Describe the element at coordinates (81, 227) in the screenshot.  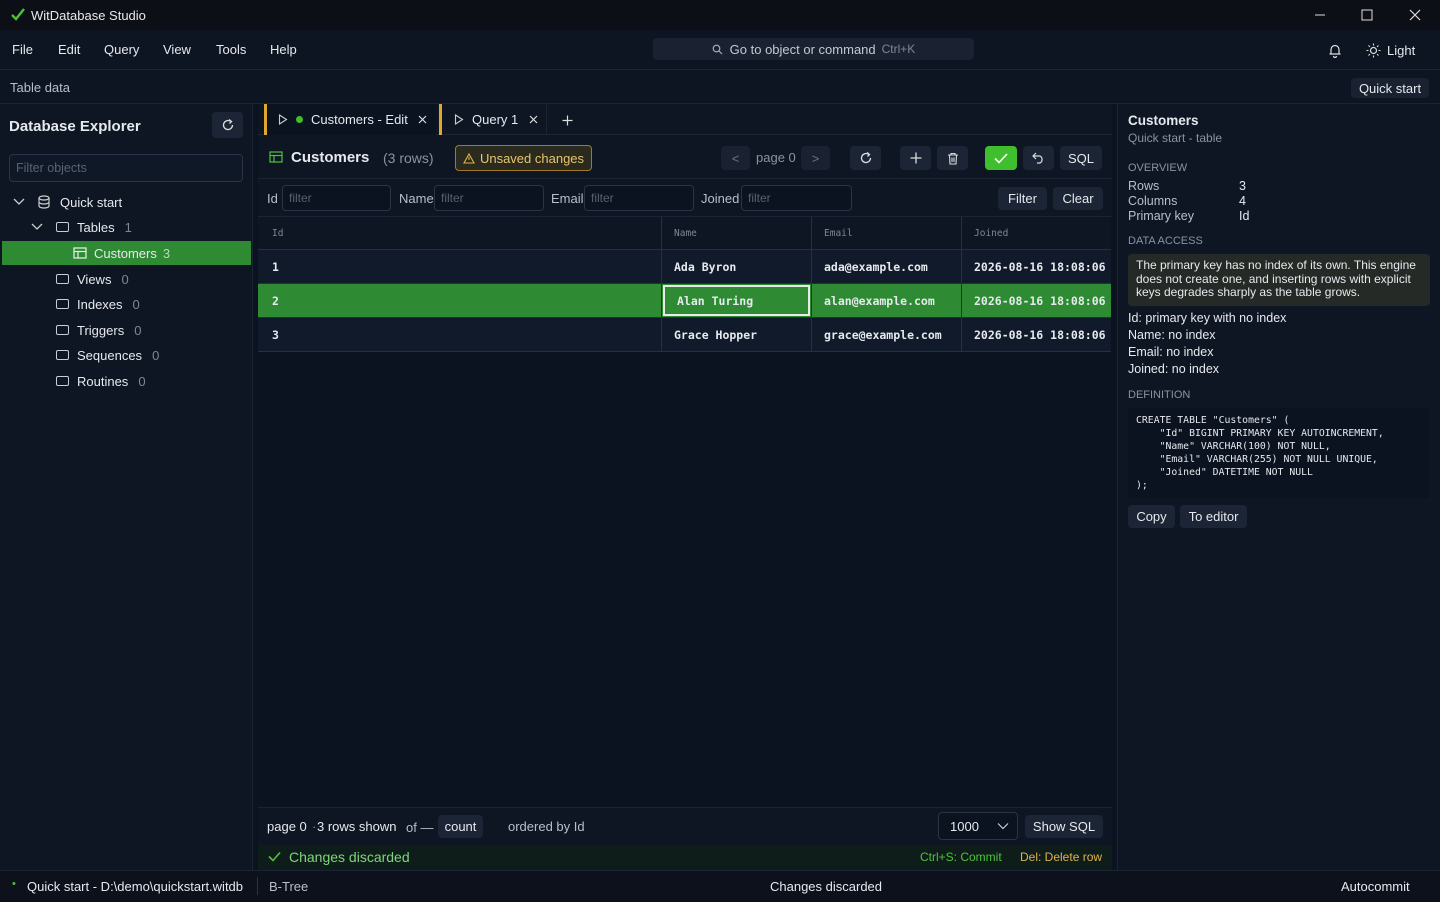
I see `tree-tables: Tables 1` at that location.